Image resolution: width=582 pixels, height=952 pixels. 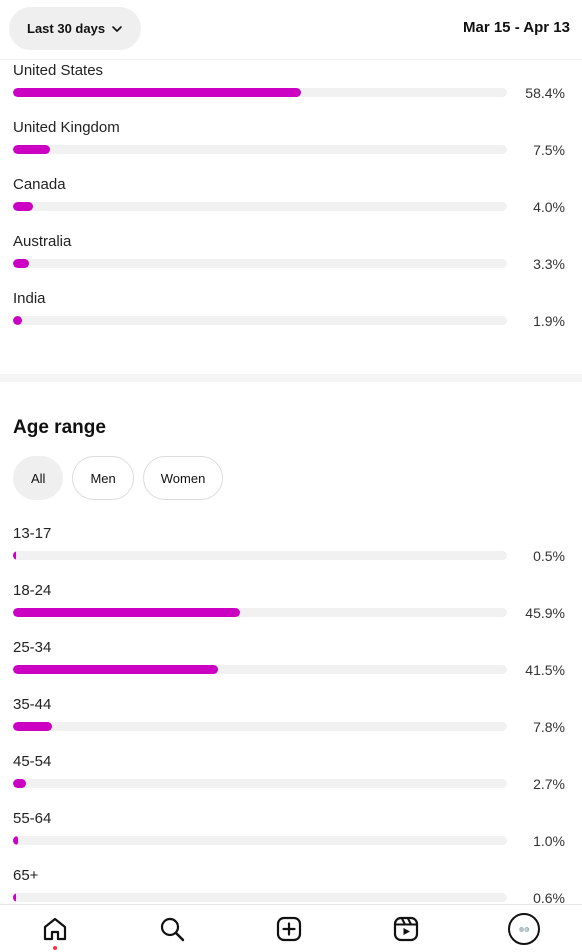 I want to click on notification-dot, so click(x=55, y=948).